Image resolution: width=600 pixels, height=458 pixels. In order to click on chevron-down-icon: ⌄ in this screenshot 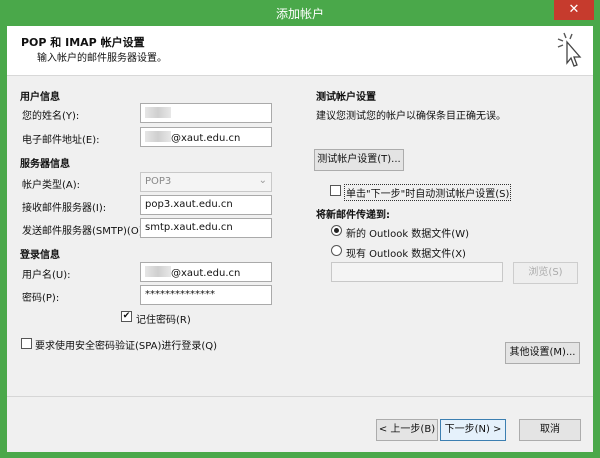, I will do `click(262, 180)`.